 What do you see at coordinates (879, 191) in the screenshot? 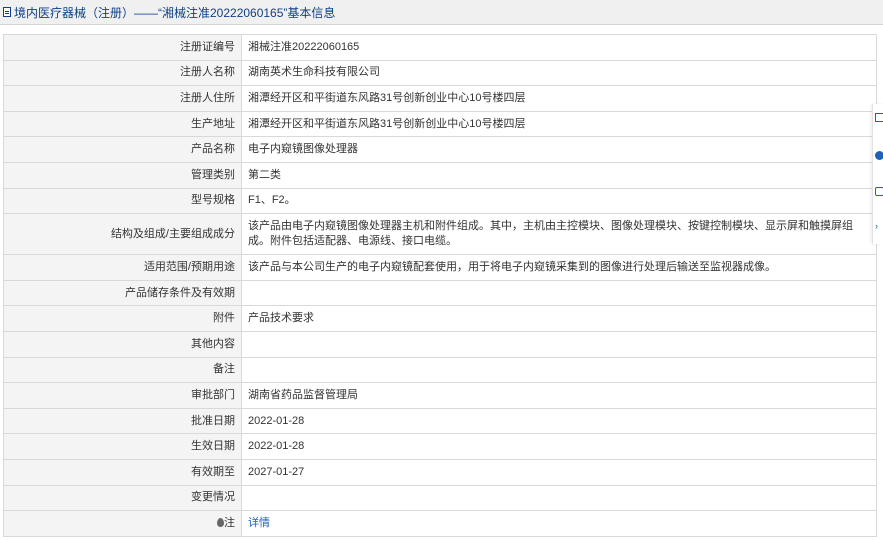
I see `share-icon` at bounding box center [879, 191].